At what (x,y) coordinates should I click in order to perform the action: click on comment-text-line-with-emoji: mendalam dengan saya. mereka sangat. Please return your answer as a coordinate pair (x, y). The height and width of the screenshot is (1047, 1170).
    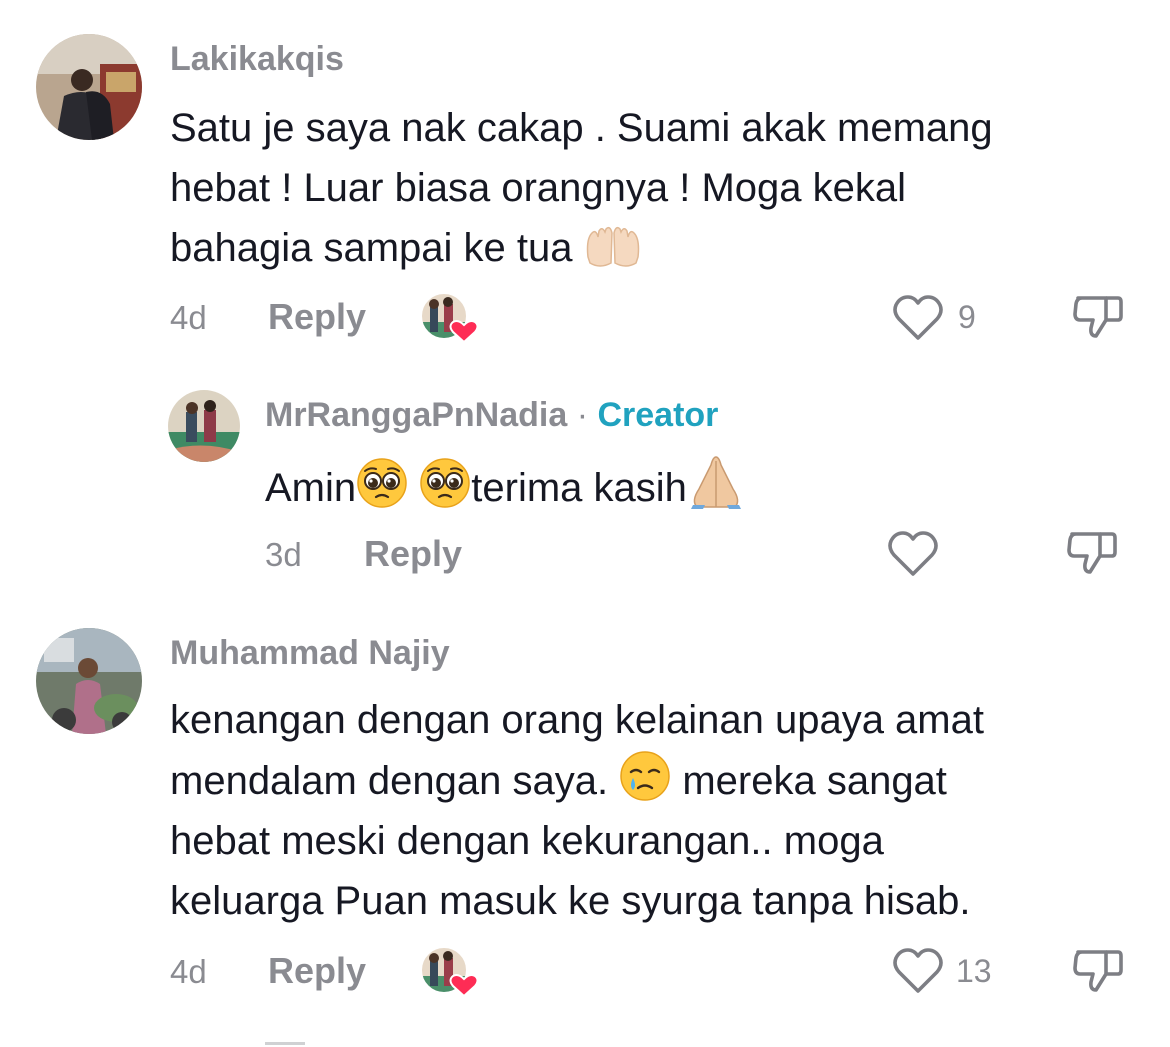
    Looking at the image, I should click on (577, 780).